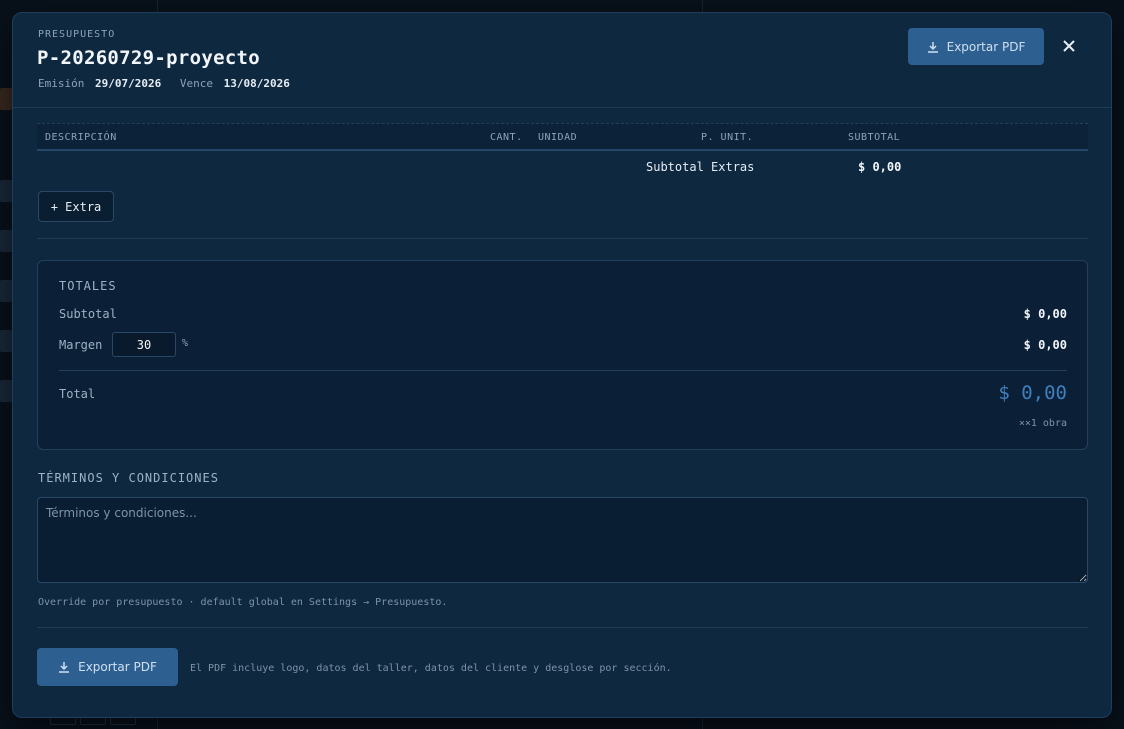 This screenshot has width=1124, height=729. Describe the element at coordinates (76, 206) in the screenshot. I see `add-extra-button: + Extra` at that location.